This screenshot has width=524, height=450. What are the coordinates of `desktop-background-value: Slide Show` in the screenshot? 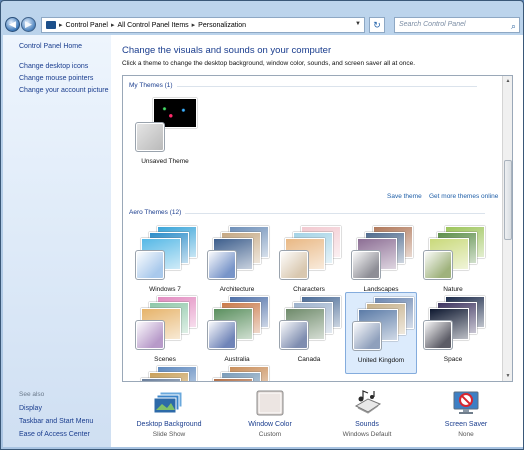 It's located at (169, 434).